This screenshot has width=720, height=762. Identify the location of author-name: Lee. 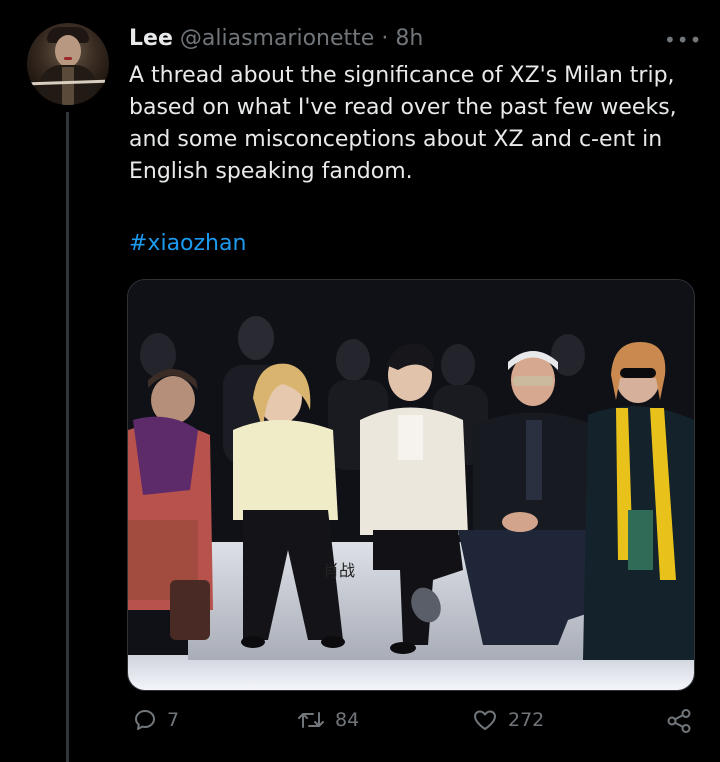
(151, 38).